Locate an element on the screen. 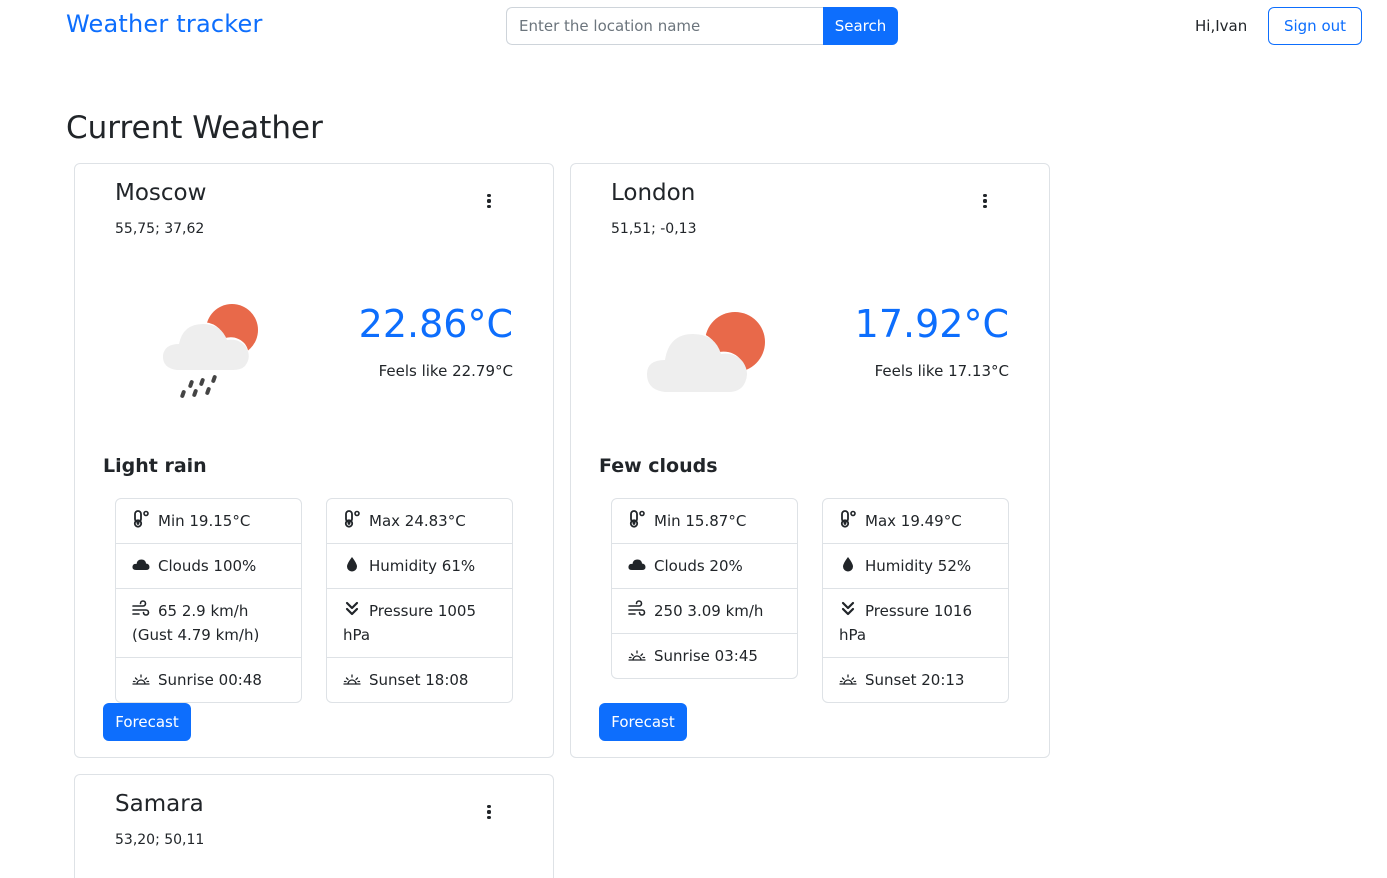 This screenshot has width=1387, height=878. humidity-item: Humidity 52% is located at coordinates (915, 565).